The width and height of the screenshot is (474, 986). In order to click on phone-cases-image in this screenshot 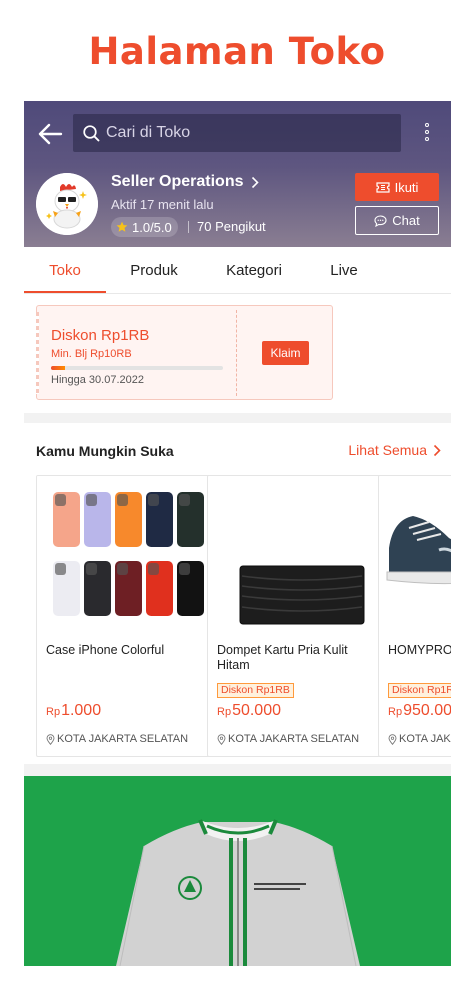, I will do `click(123, 553)`.